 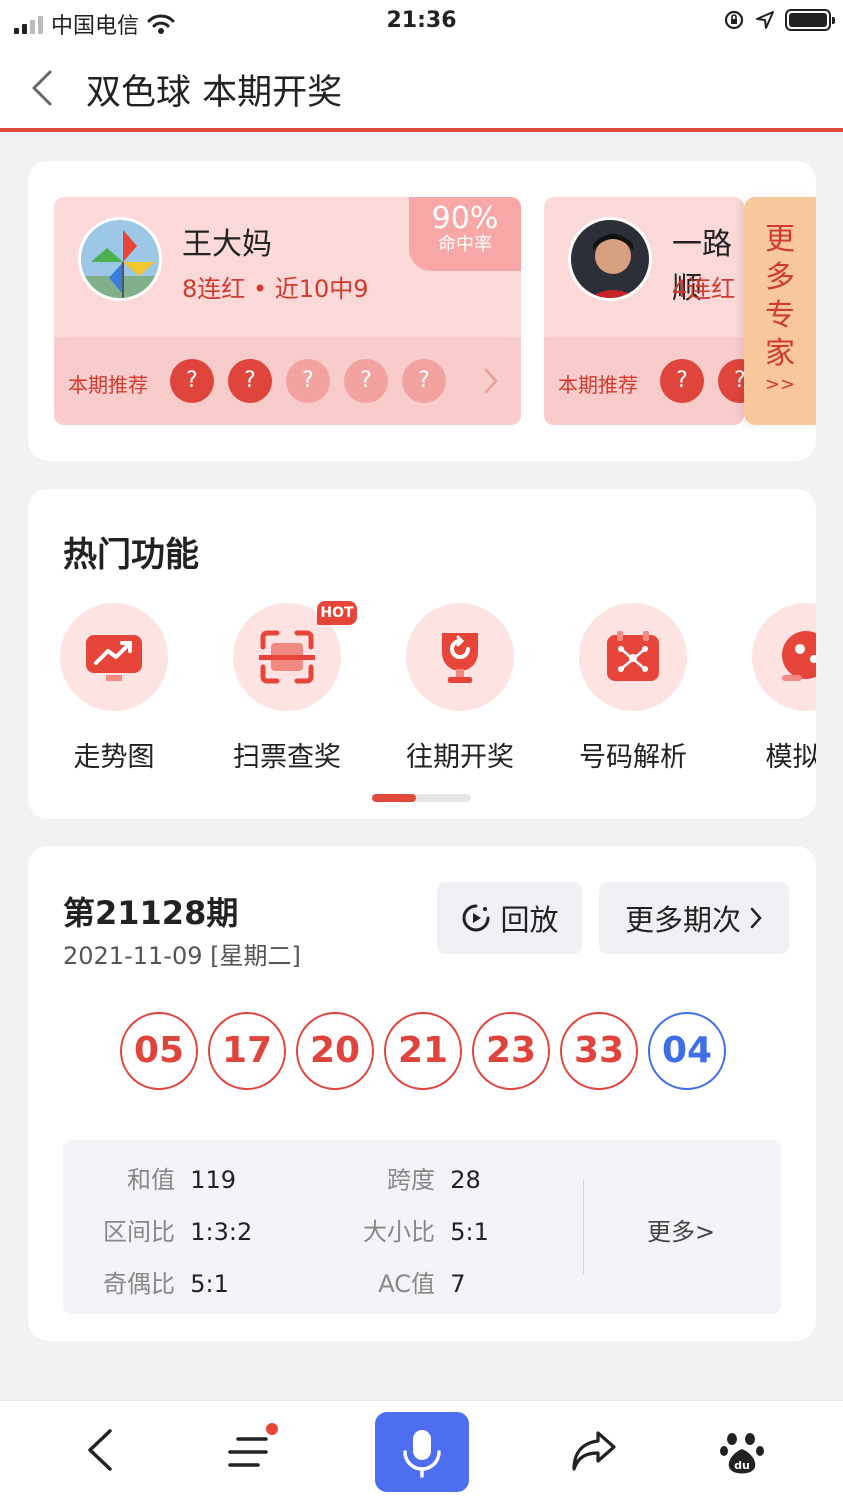 I want to click on draw-date: 2021-11-09 [星期二], so click(x=182, y=956).